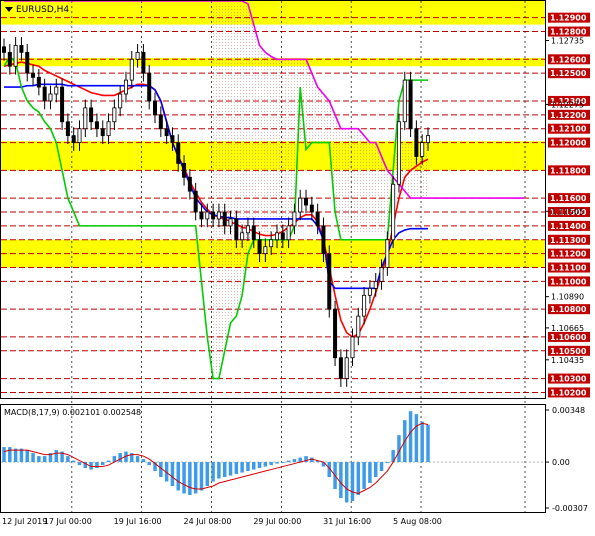 The image size is (595, 536). What do you see at coordinates (277, 521) in the screenshot?
I see `time-label: 29 Jul 00:00` at bounding box center [277, 521].